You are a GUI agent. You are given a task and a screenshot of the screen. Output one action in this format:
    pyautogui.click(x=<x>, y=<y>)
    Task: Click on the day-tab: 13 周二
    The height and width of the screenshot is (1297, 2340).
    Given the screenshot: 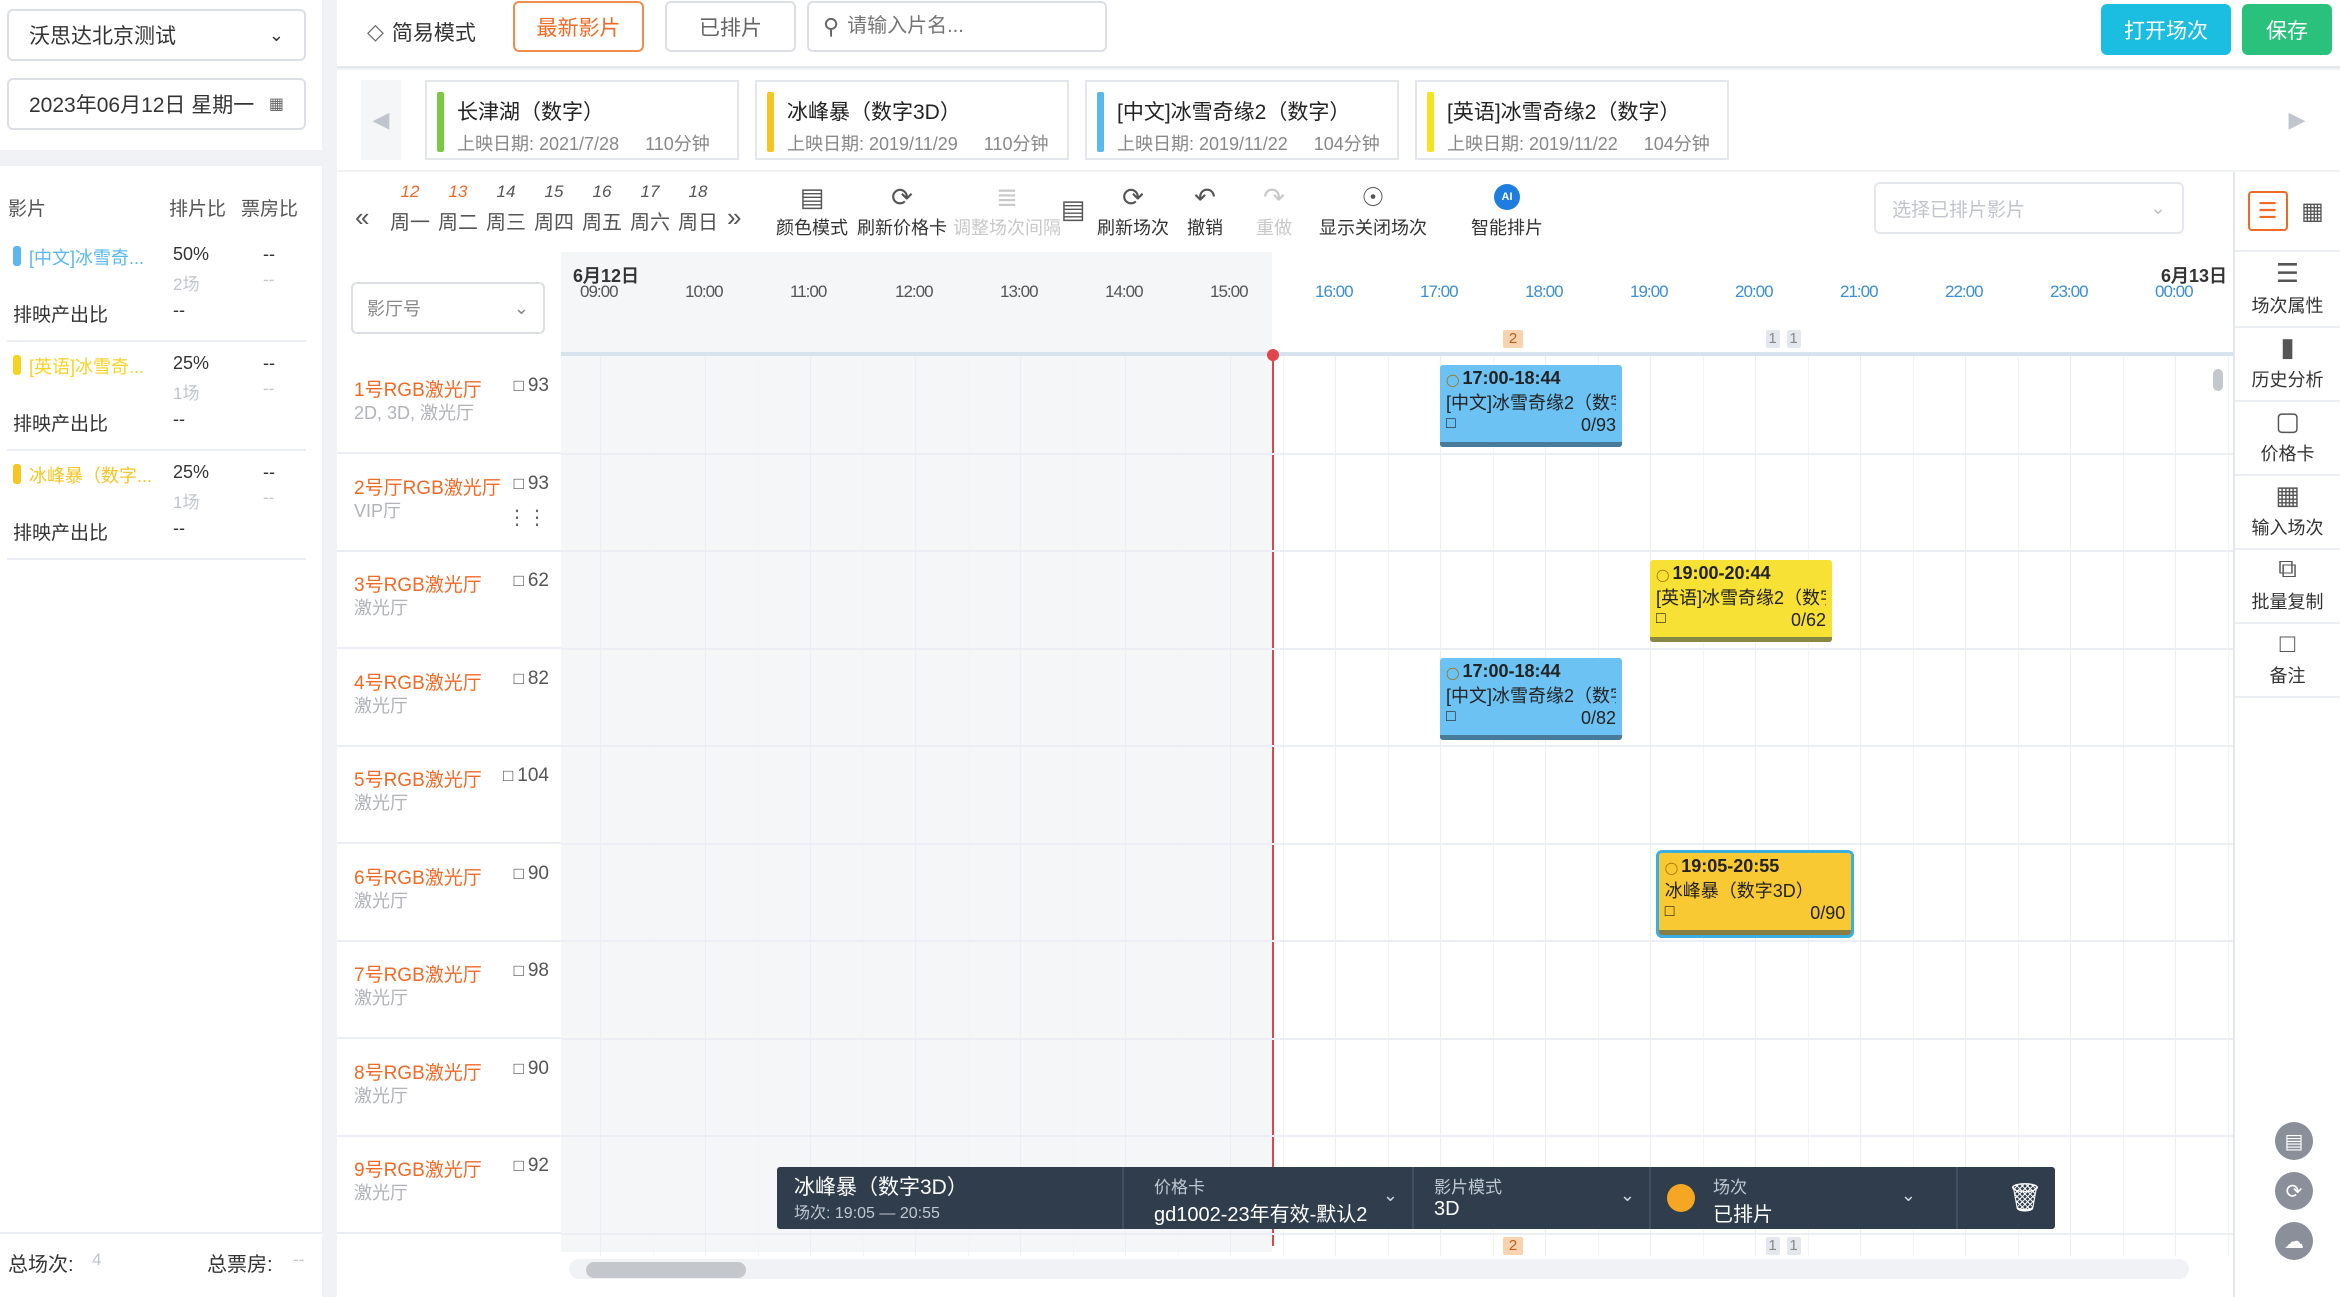 What is the action you would take?
    pyautogui.click(x=458, y=208)
    